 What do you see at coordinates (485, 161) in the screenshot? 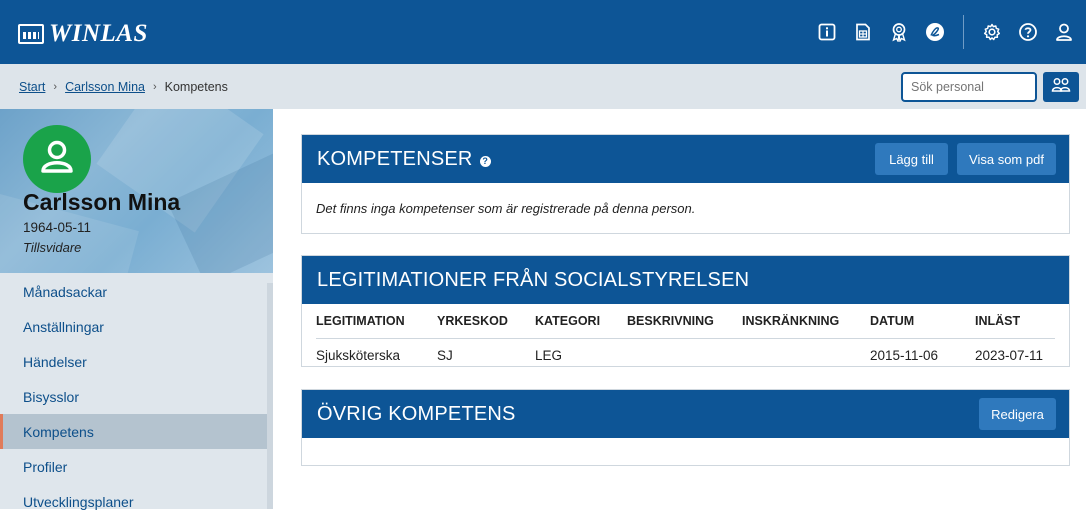
I see `help-question-icon: ?` at bounding box center [485, 161].